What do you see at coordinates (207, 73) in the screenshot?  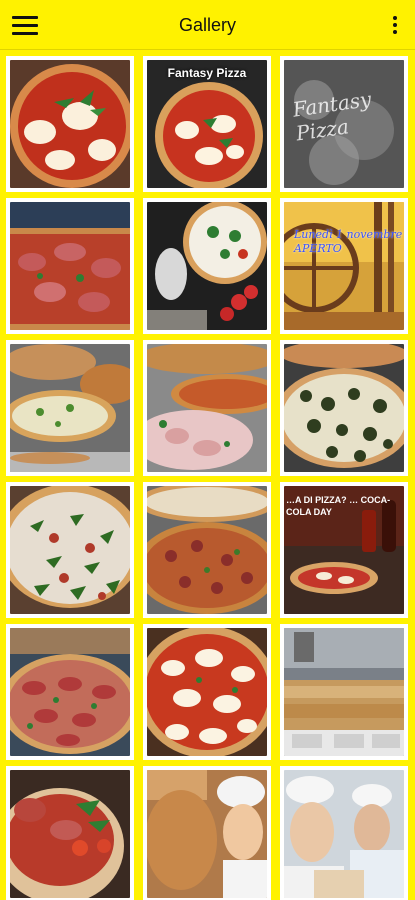 I see `photo-caption: Fantasy Pizza` at bounding box center [207, 73].